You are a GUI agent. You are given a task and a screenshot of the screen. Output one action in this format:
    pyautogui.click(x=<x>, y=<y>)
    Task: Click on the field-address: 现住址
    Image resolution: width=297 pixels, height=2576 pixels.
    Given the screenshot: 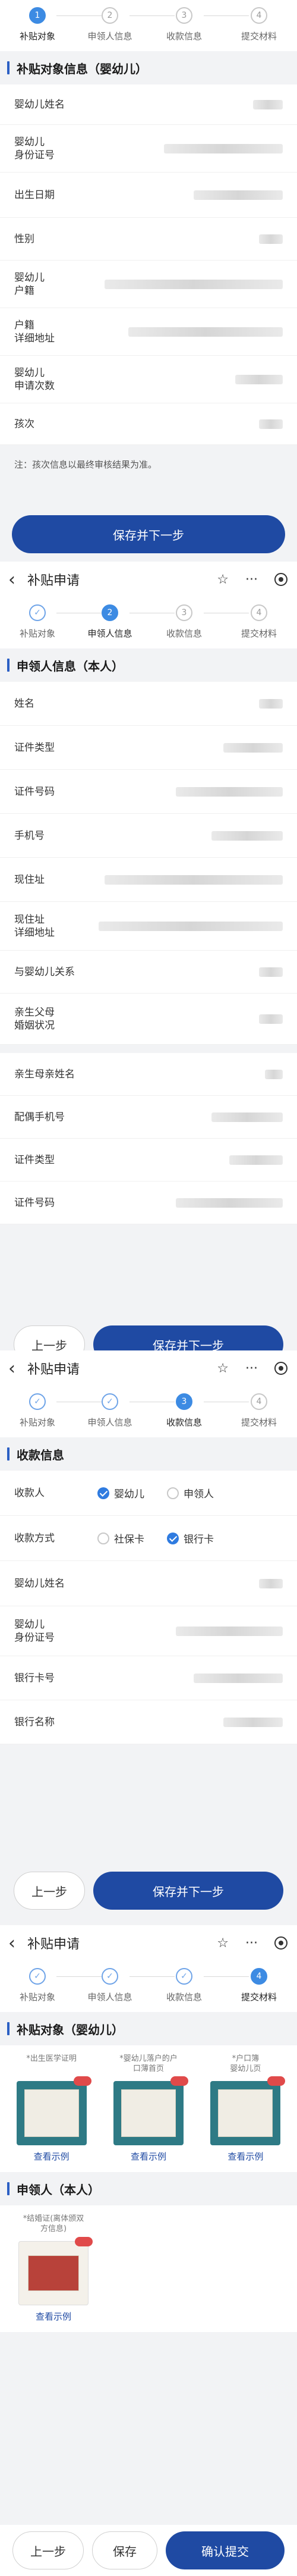 What is the action you would take?
    pyautogui.click(x=148, y=880)
    